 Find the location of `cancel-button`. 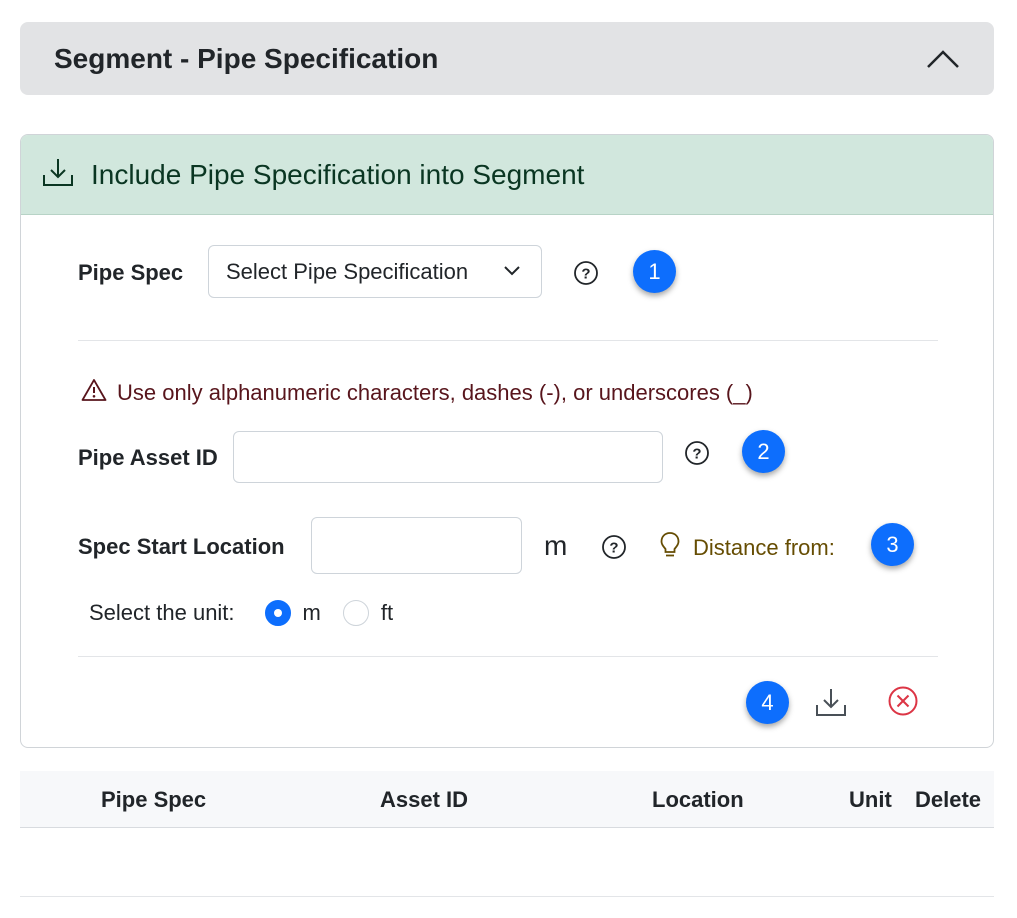

cancel-button is located at coordinates (903, 703).